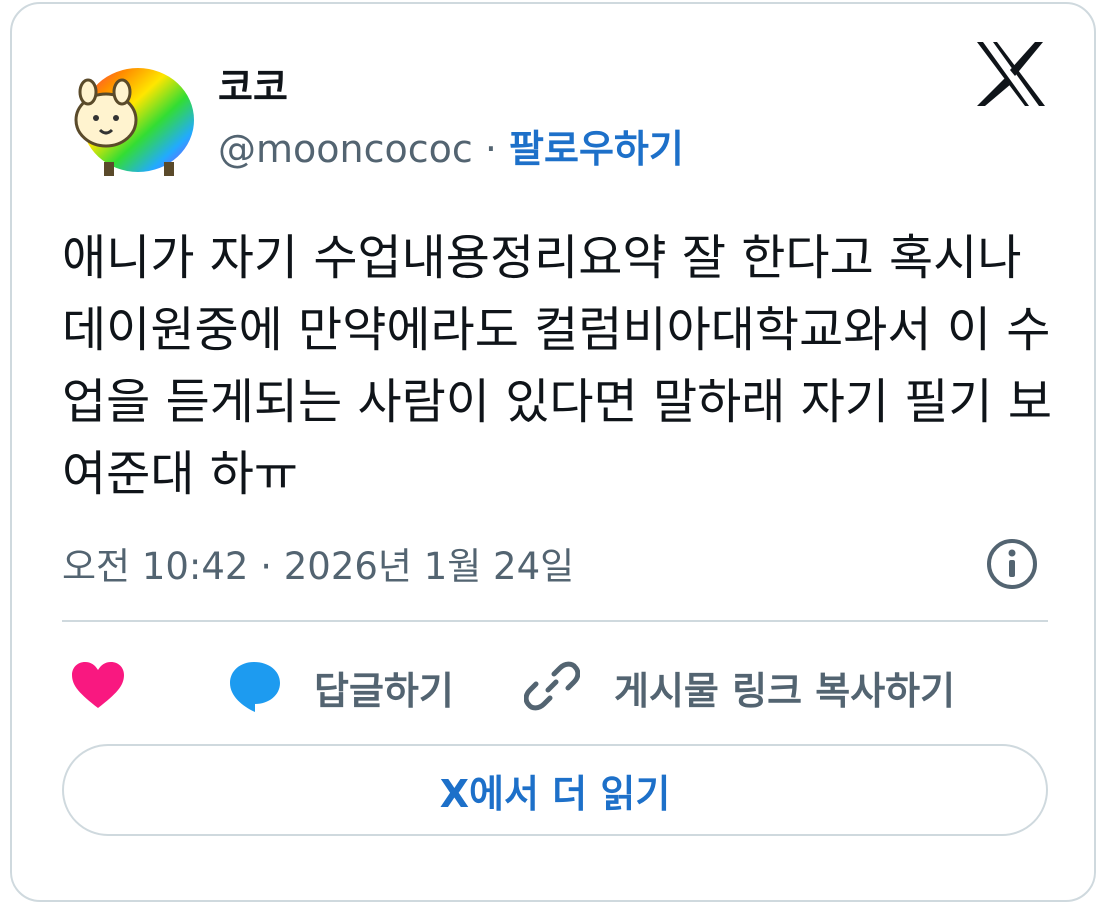 This screenshot has height=902, width=1107. I want to click on divider, so click(555, 621).